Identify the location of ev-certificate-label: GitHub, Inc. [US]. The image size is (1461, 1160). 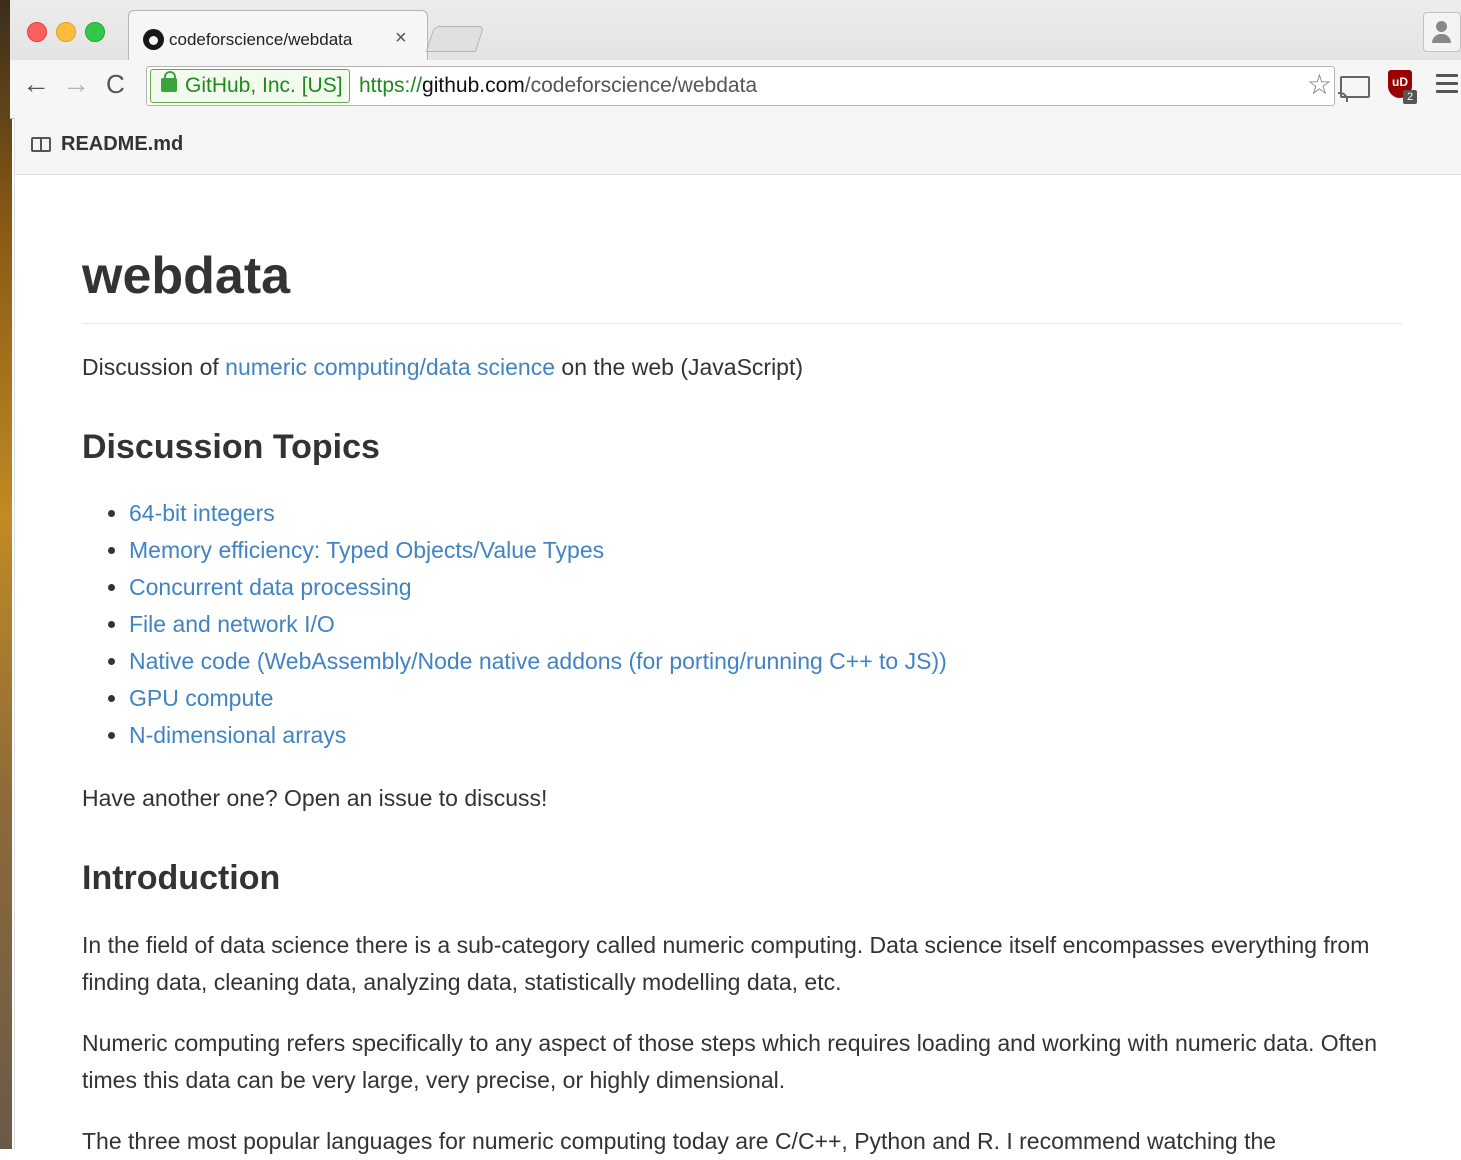
(264, 85).